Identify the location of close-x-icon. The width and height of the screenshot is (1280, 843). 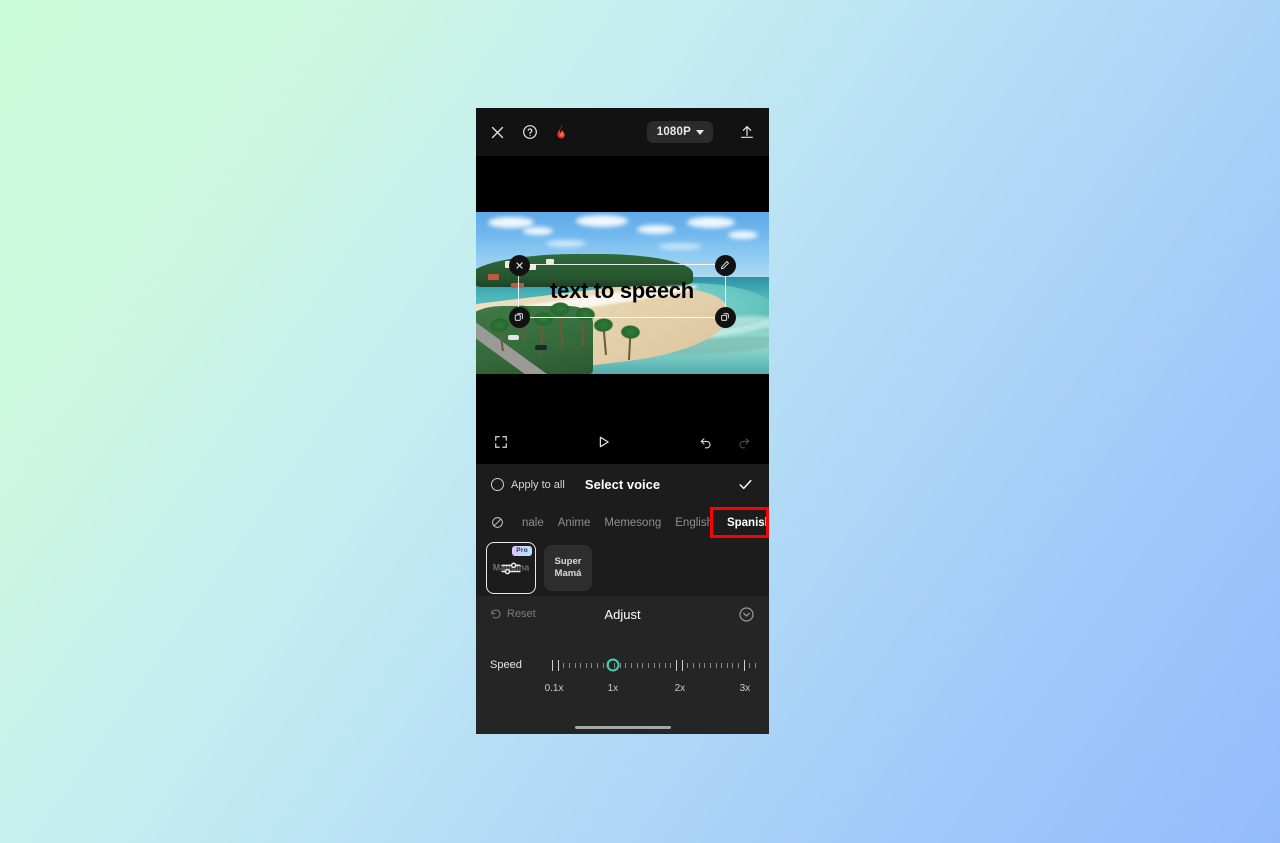
(519, 265).